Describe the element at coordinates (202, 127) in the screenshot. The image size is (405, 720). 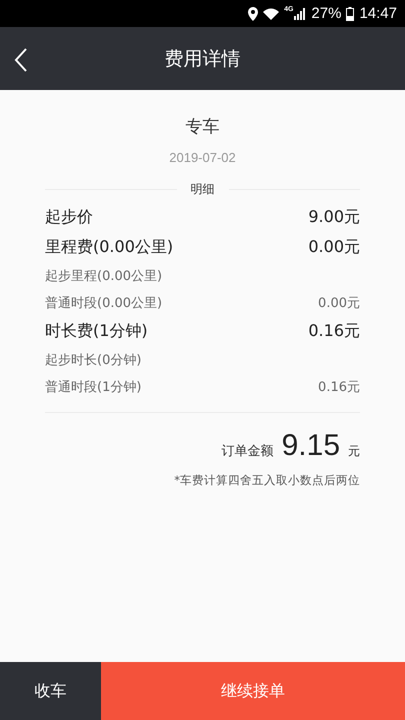
I see `service-type: 专车` at that location.